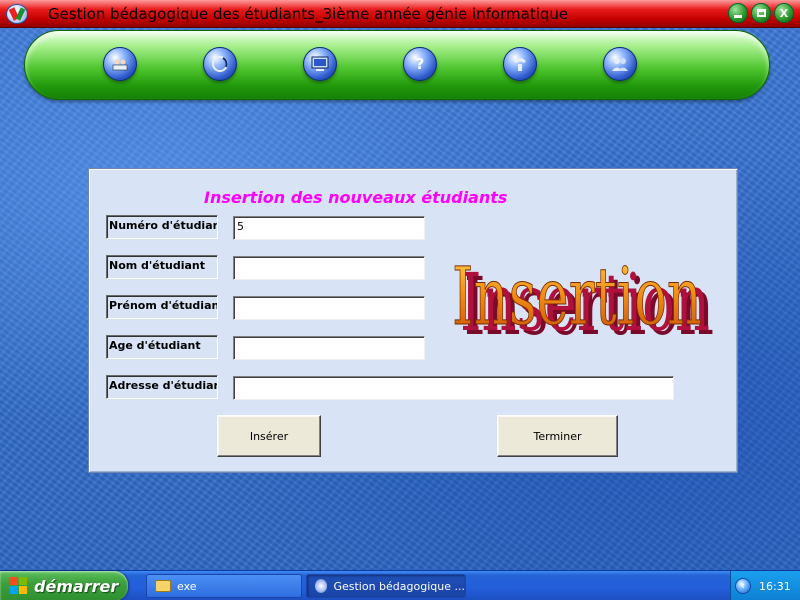 The image size is (800, 600). Describe the element at coordinates (224, 586) in the screenshot. I see `taskbar-item-exe: exe` at that location.